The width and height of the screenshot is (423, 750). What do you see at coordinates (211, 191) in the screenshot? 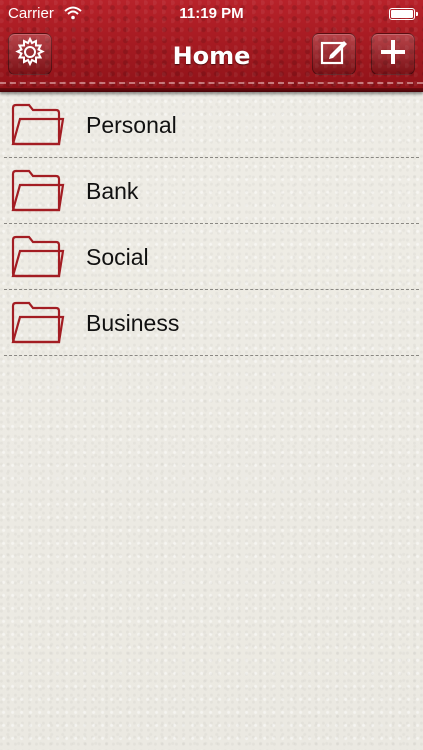
I see `list-item: Bank` at bounding box center [211, 191].